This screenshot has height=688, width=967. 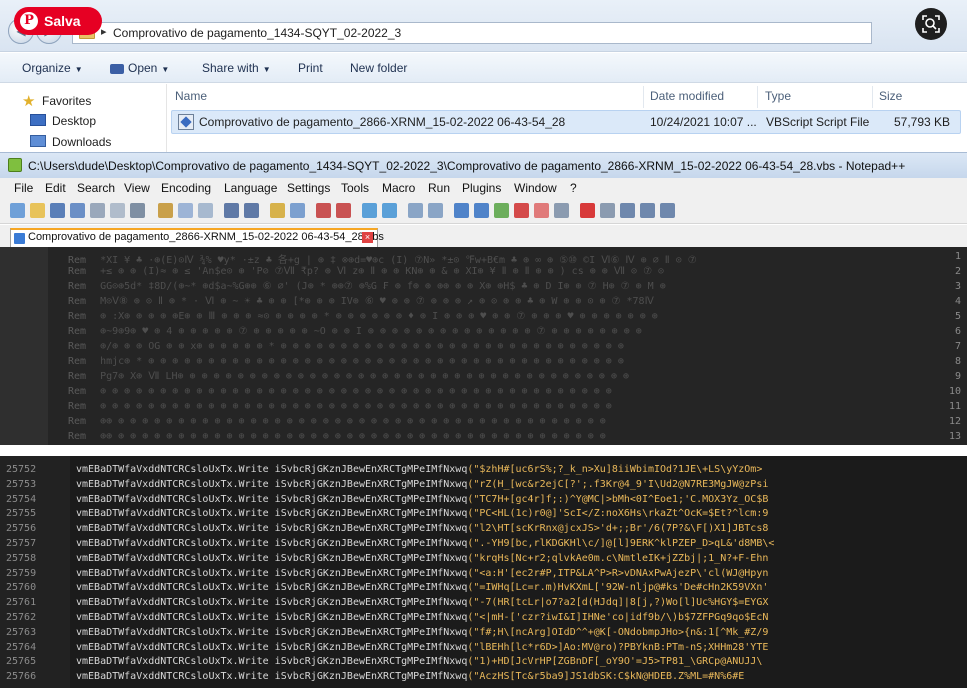 I want to click on save-all-icon, so click(x=77, y=210).